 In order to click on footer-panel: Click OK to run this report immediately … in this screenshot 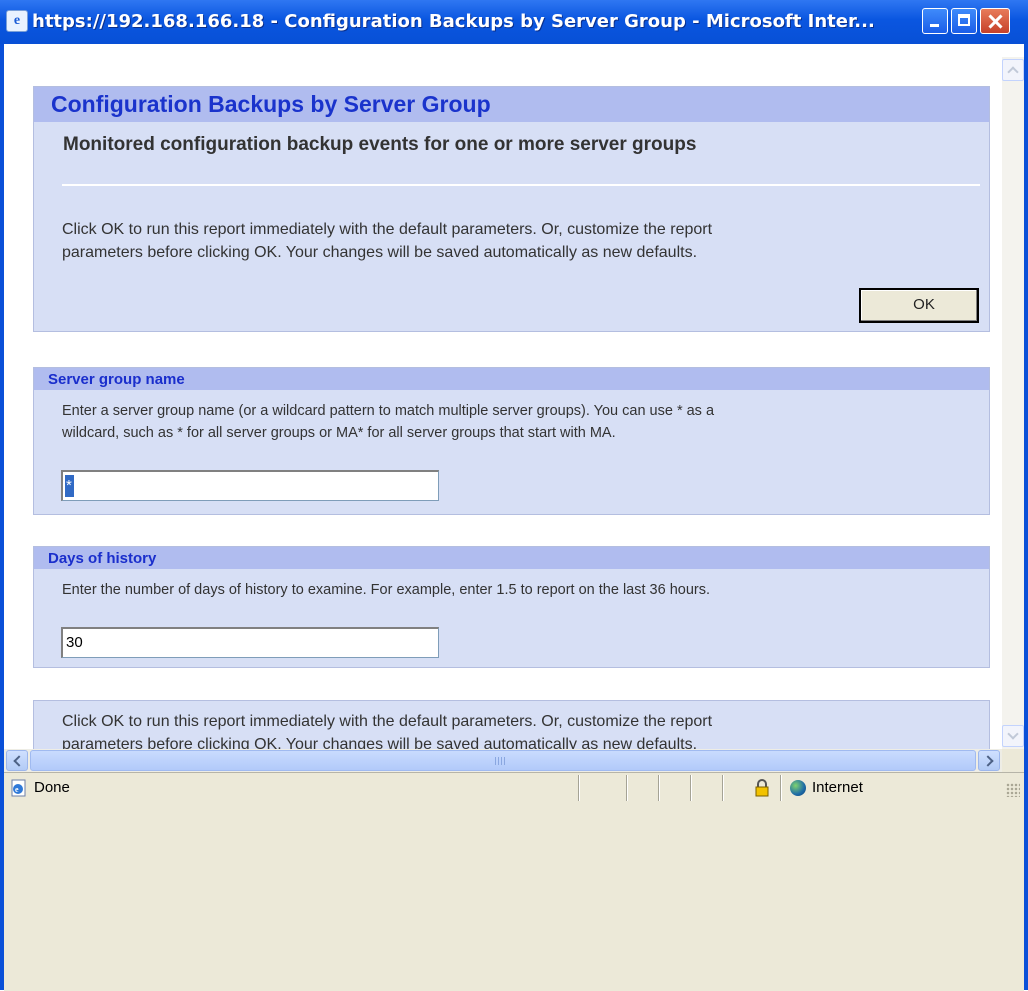, I will do `click(511, 724)`.